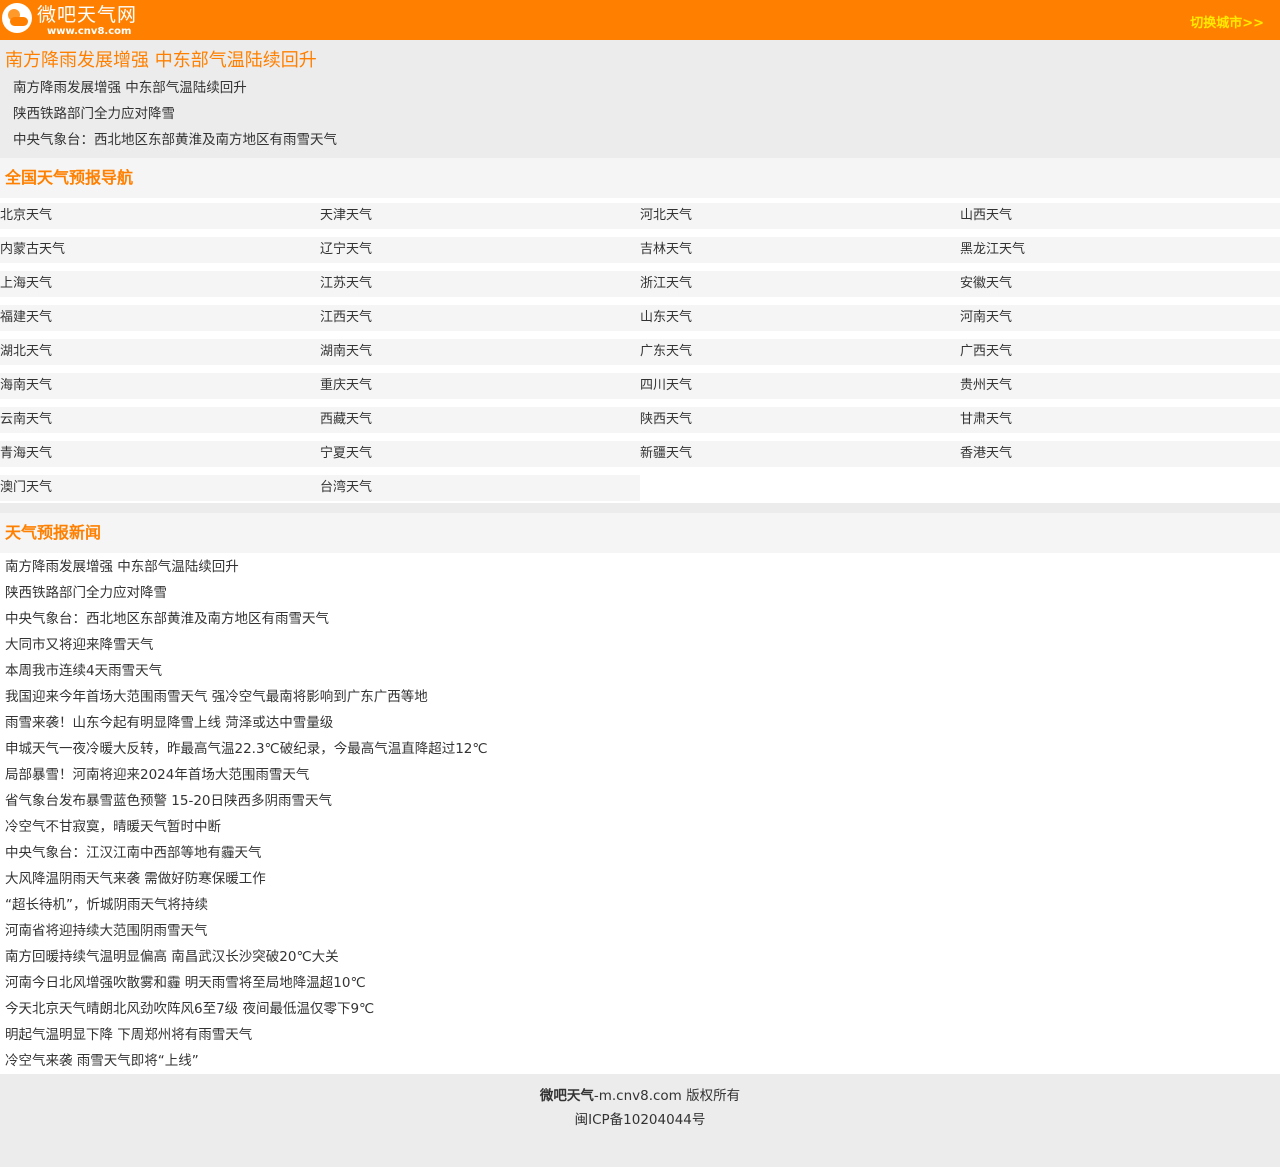 The height and width of the screenshot is (1167, 1280). What do you see at coordinates (160, 420) in the screenshot?
I see `province-weather-link: 云南天气` at bounding box center [160, 420].